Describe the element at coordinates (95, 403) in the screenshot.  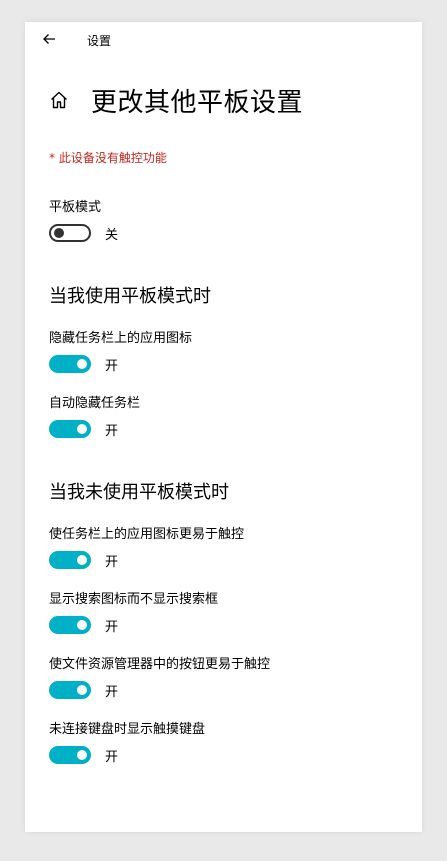
I see `auto-hide-taskbar-label: 自动隐藏任务栏` at that location.